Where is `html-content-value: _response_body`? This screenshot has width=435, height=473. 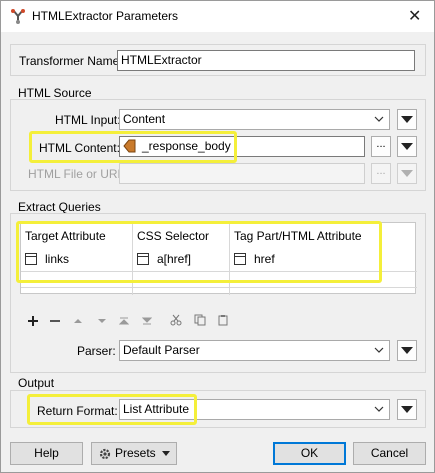
html-content-value: _response_body is located at coordinates (186, 146).